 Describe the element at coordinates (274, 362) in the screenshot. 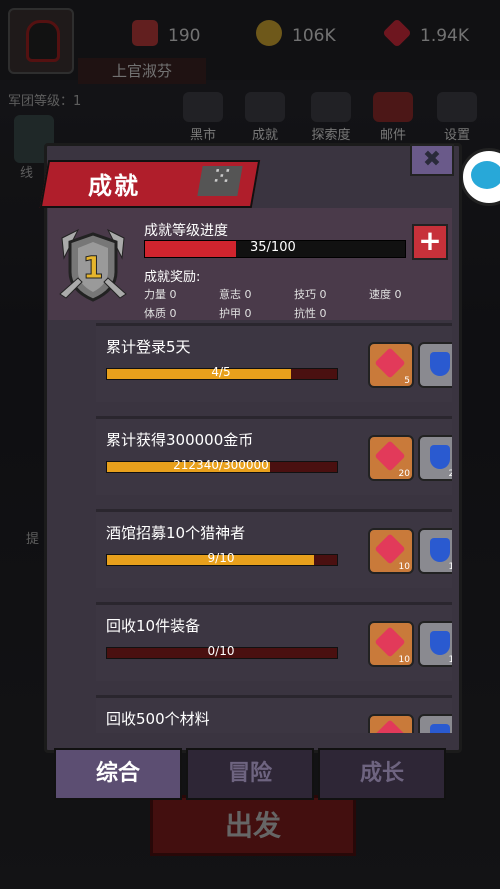

I see `achievement-row: 累计登录5天 4/5 5 5` at that location.